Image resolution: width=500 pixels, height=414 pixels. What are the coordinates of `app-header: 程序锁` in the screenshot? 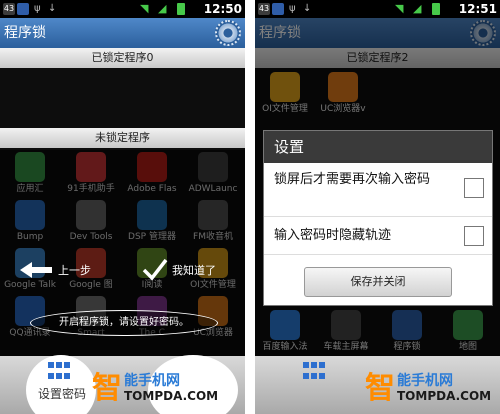 It's located at (122, 33).